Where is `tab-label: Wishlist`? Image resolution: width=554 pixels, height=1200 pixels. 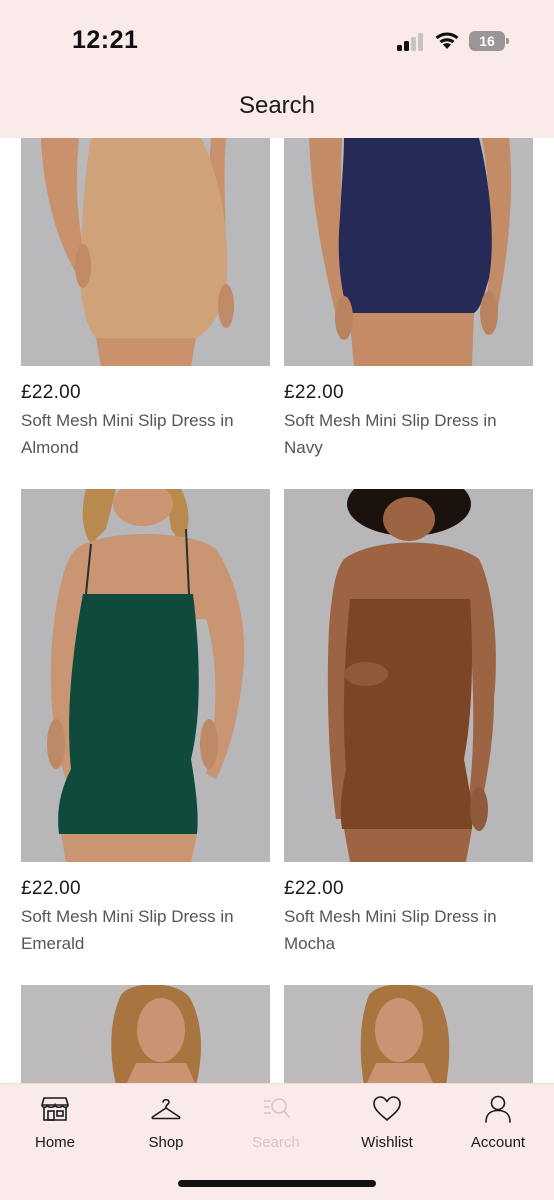 tab-label: Wishlist is located at coordinates (387, 1142).